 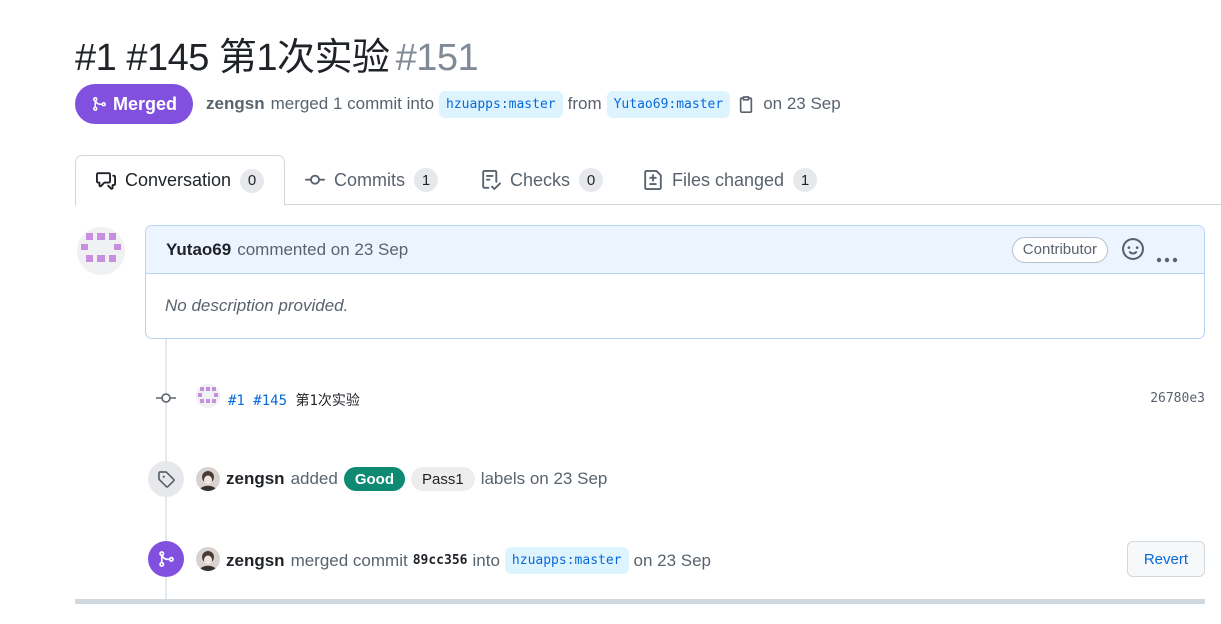 What do you see at coordinates (208, 396) in the screenshot?
I see `commit-author-avatar` at bounding box center [208, 396].